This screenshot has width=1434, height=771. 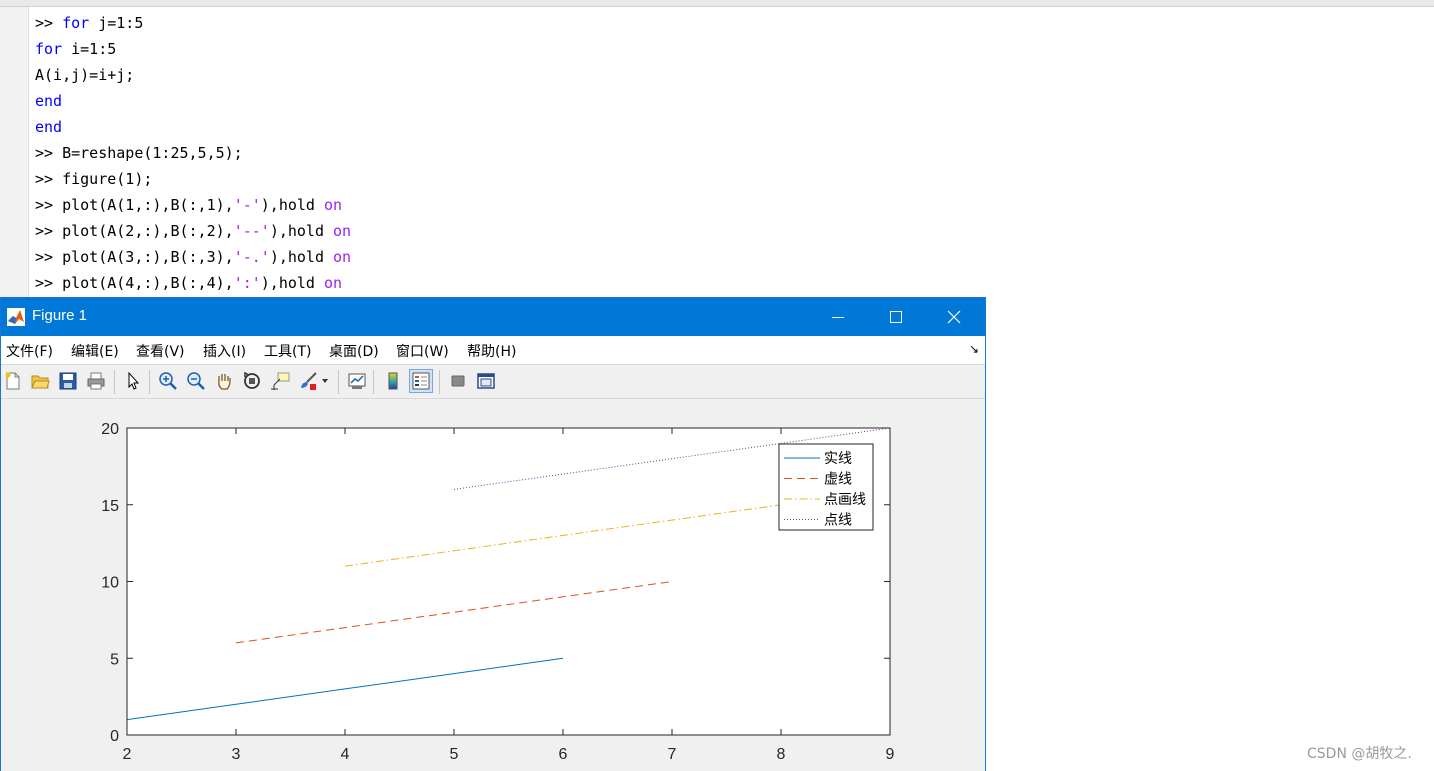 I want to click on minimize-button, so click(x=838, y=317).